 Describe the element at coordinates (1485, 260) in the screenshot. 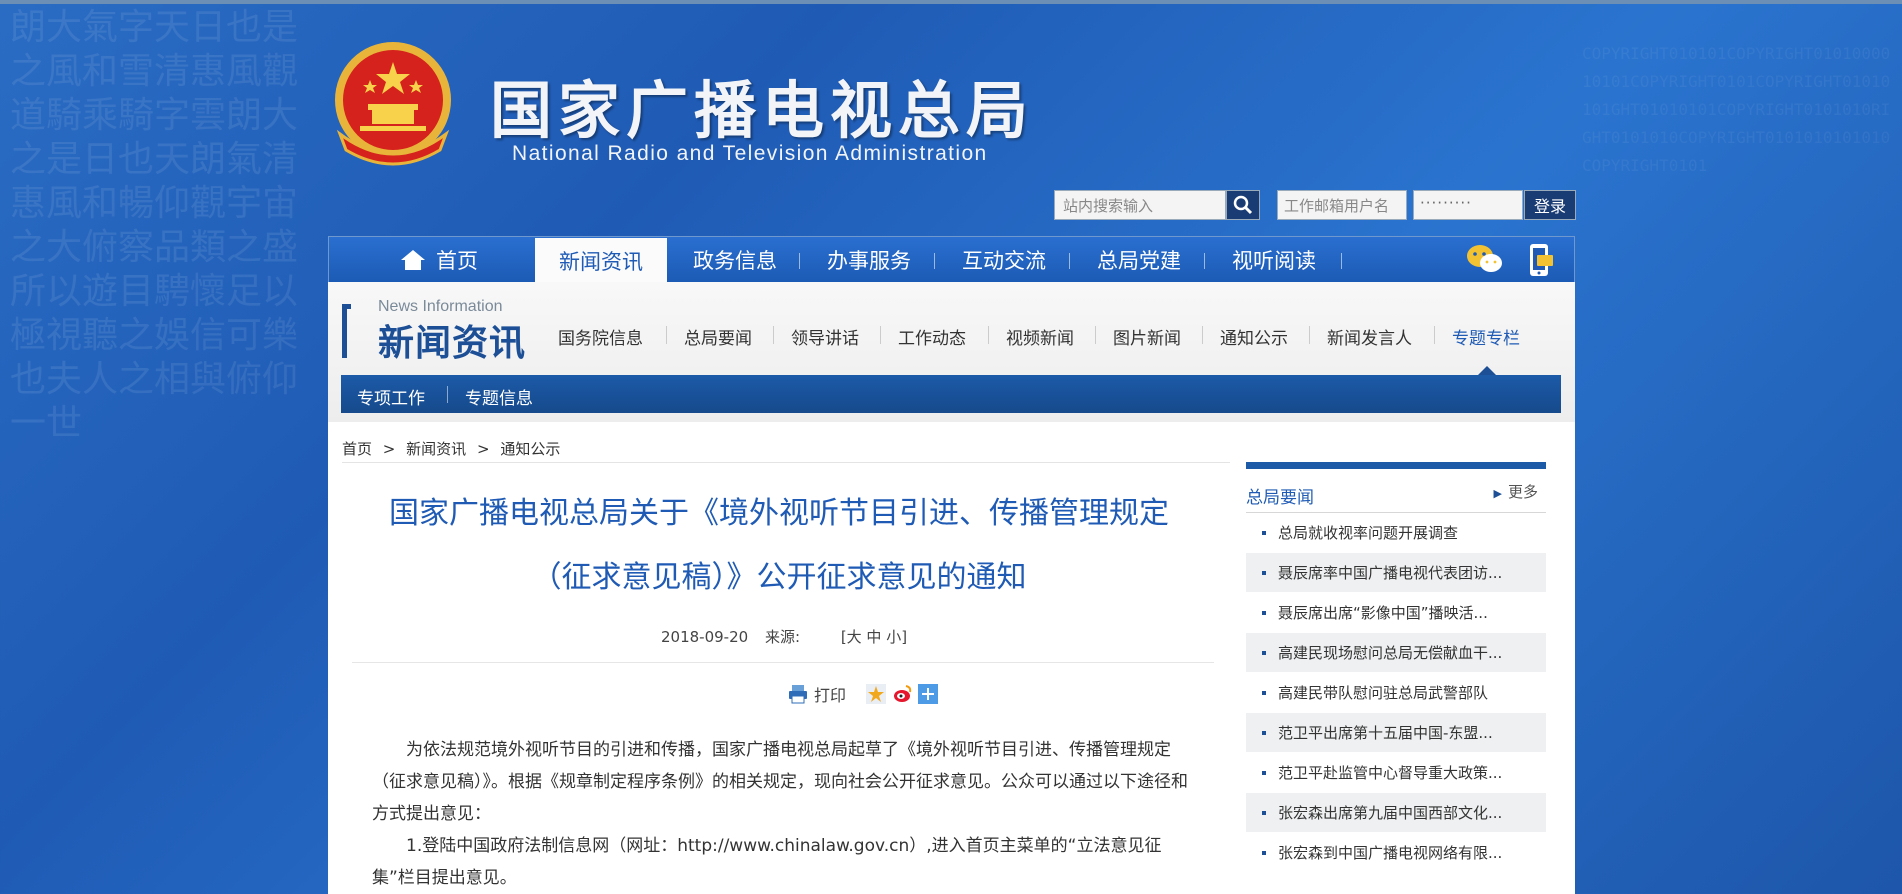

I see `wechat-icon` at that location.